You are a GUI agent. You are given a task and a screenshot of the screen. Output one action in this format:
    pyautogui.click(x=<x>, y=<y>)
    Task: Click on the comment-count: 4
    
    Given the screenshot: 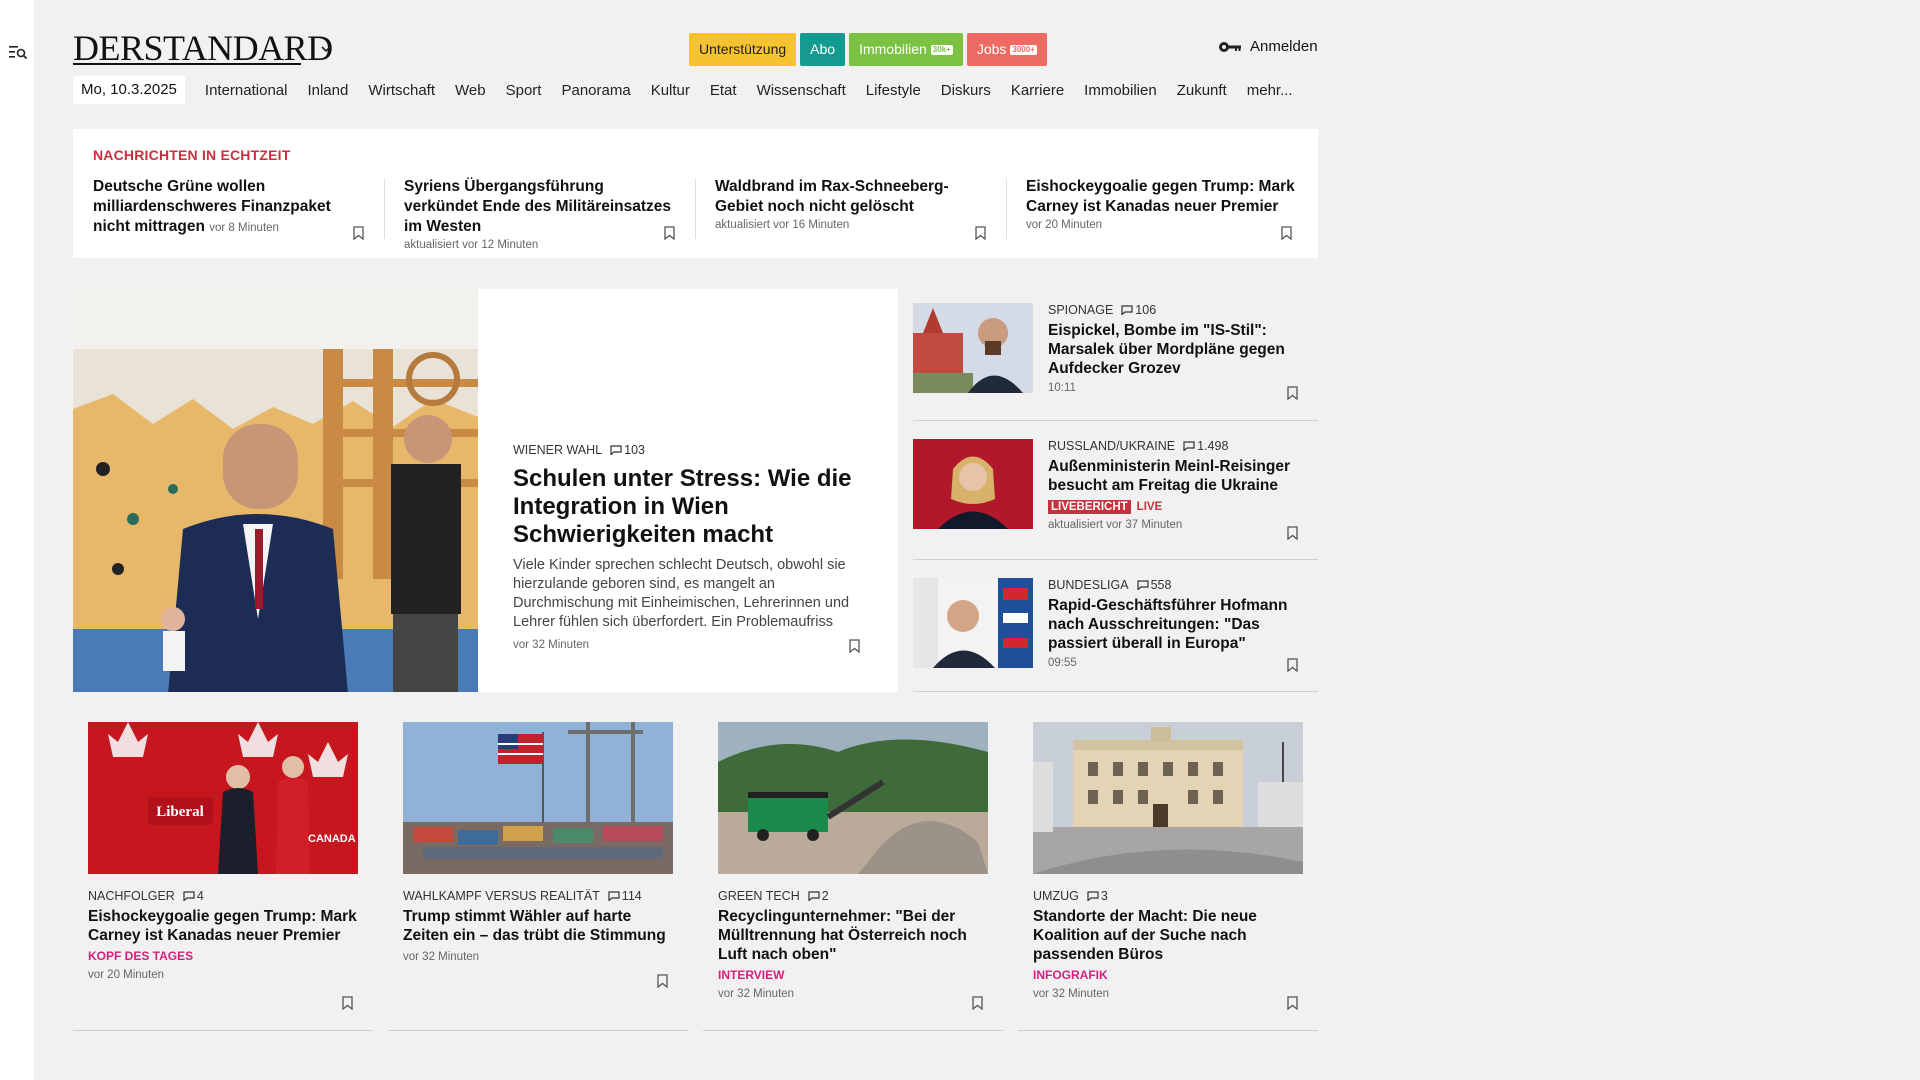 What is the action you would take?
    pyautogui.click(x=193, y=896)
    